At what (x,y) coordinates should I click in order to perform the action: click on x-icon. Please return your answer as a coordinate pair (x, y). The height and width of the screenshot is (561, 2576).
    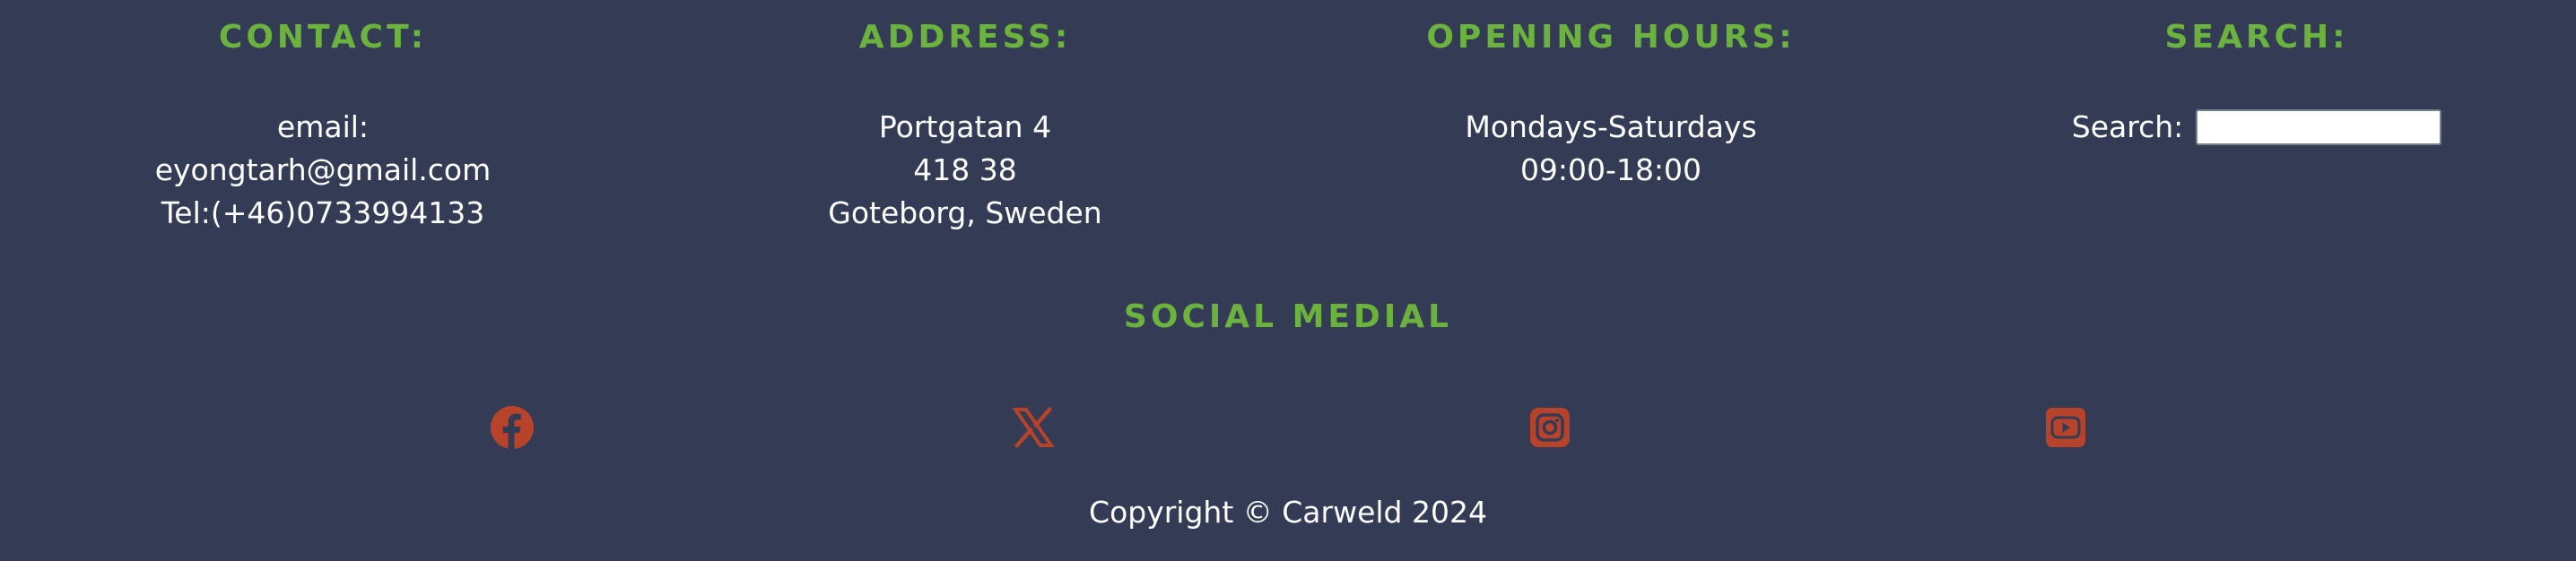
    Looking at the image, I should click on (1033, 428).